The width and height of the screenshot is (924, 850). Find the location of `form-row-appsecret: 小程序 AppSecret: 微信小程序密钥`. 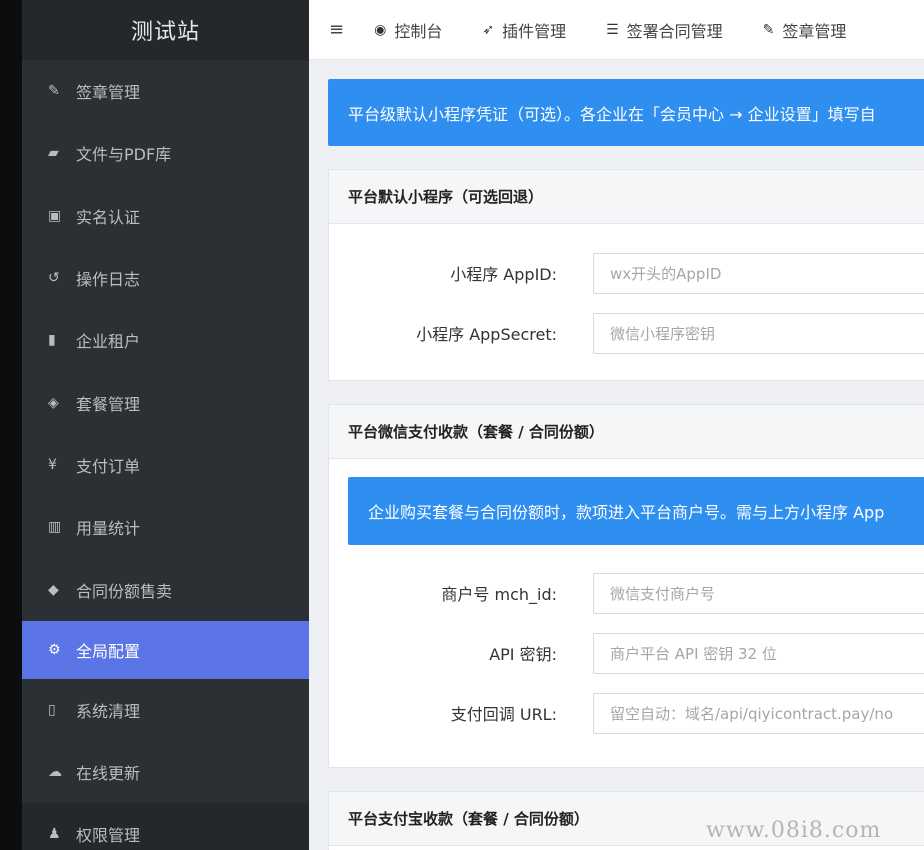

form-row-appsecret: 小程序 AppSecret: 微信小程序密钥 is located at coordinates (626, 333).